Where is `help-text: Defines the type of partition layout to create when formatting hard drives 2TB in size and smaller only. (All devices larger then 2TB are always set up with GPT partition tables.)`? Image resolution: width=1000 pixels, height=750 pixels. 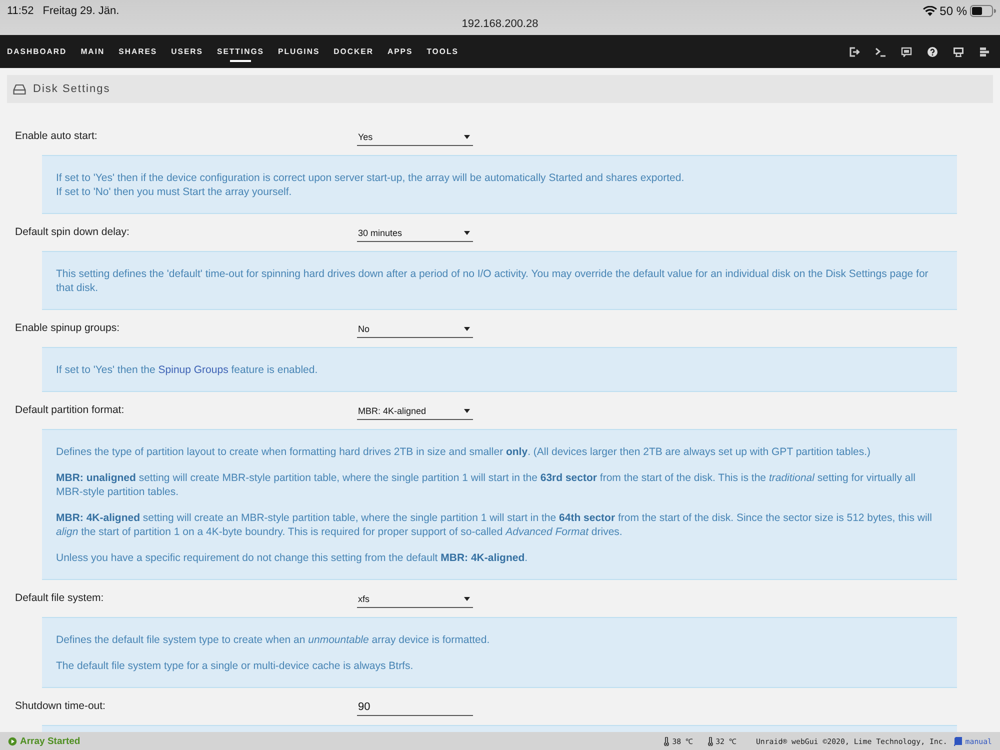 help-text: Defines the type of partition layout to create when formatting hard drives 2TB in size and smaller only. (All devices larger then 2TB are always set up with GPT partition tables.) is located at coordinates (464, 452).